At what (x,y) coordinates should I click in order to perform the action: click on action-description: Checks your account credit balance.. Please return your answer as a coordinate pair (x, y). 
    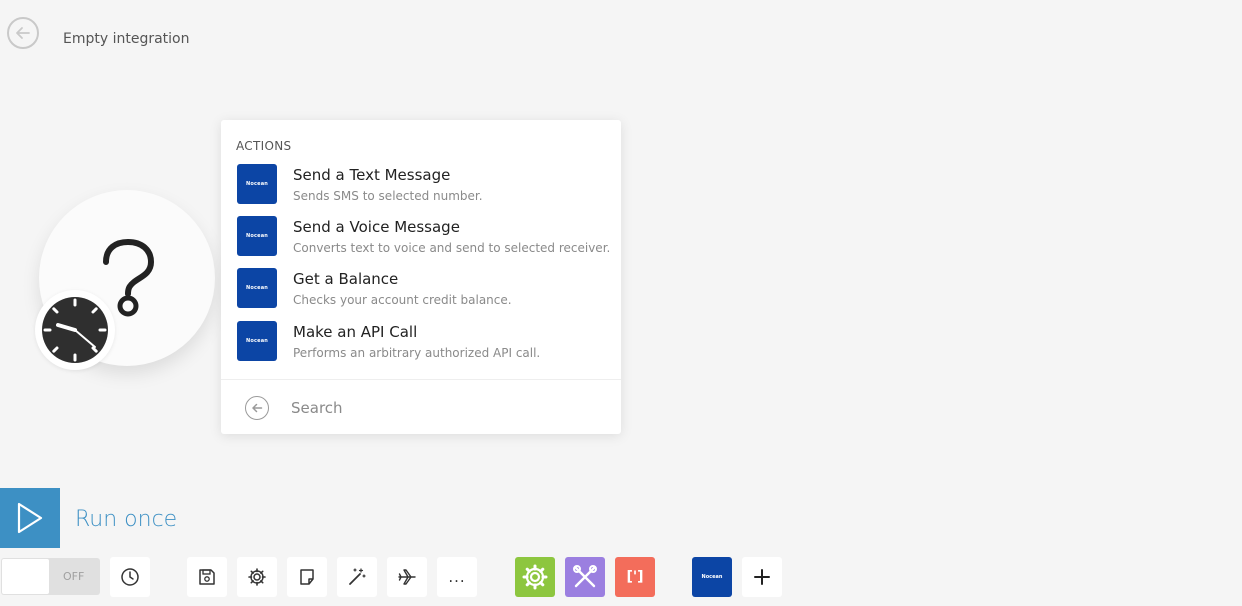
    Looking at the image, I should click on (402, 300).